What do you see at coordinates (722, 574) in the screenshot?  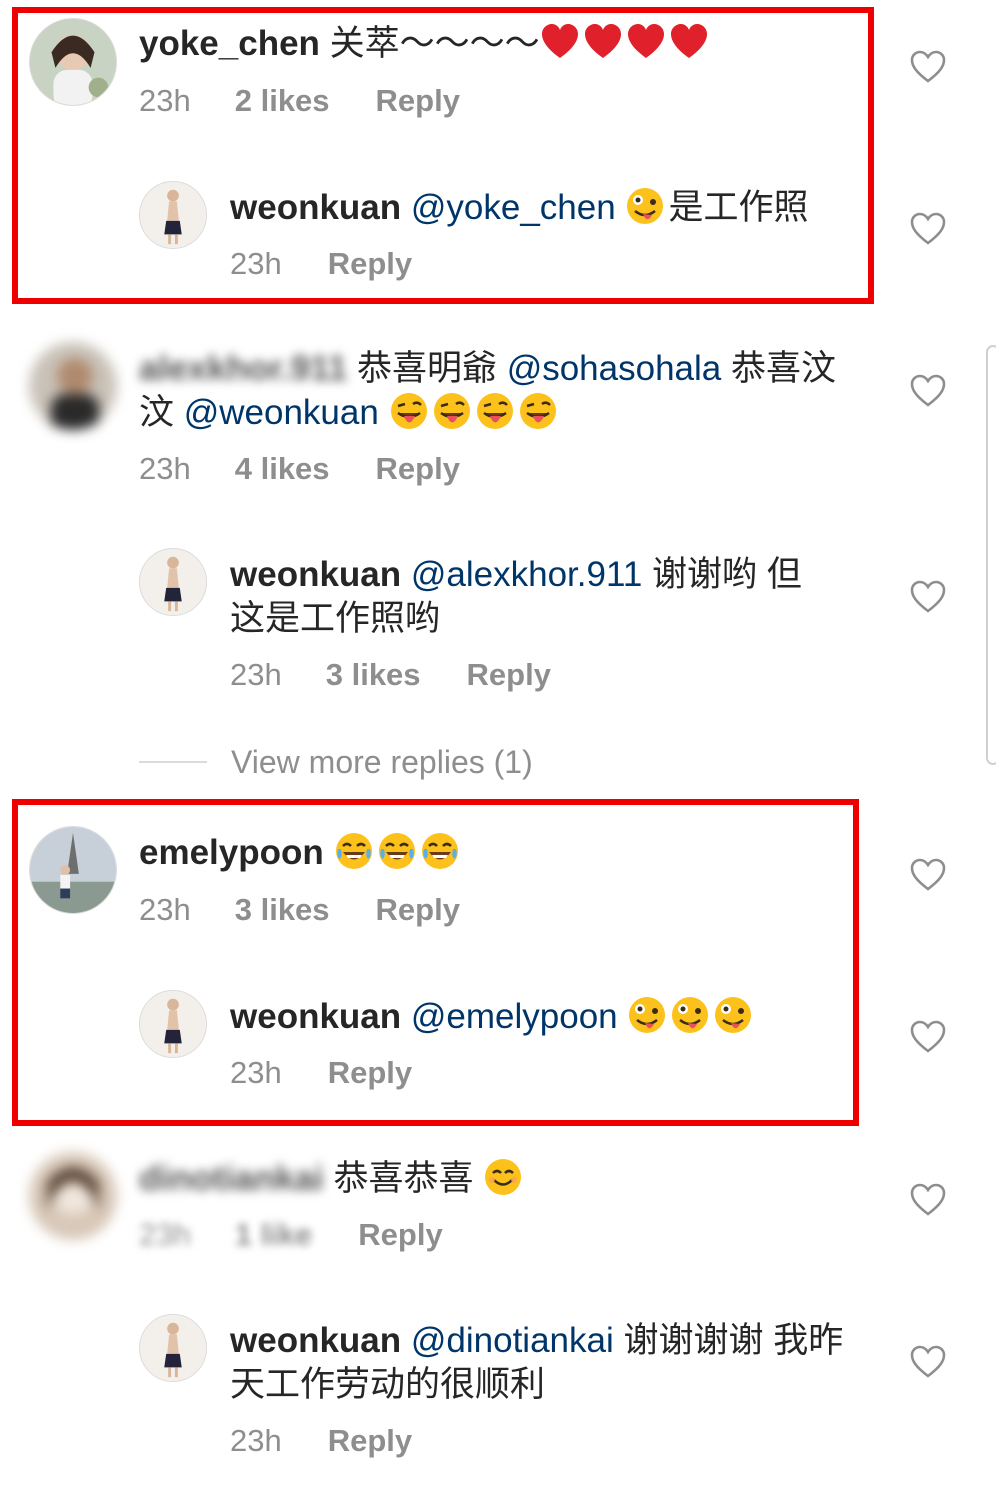 I see `comment-text: 谢谢哟 但` at bounding box center [722, 574].